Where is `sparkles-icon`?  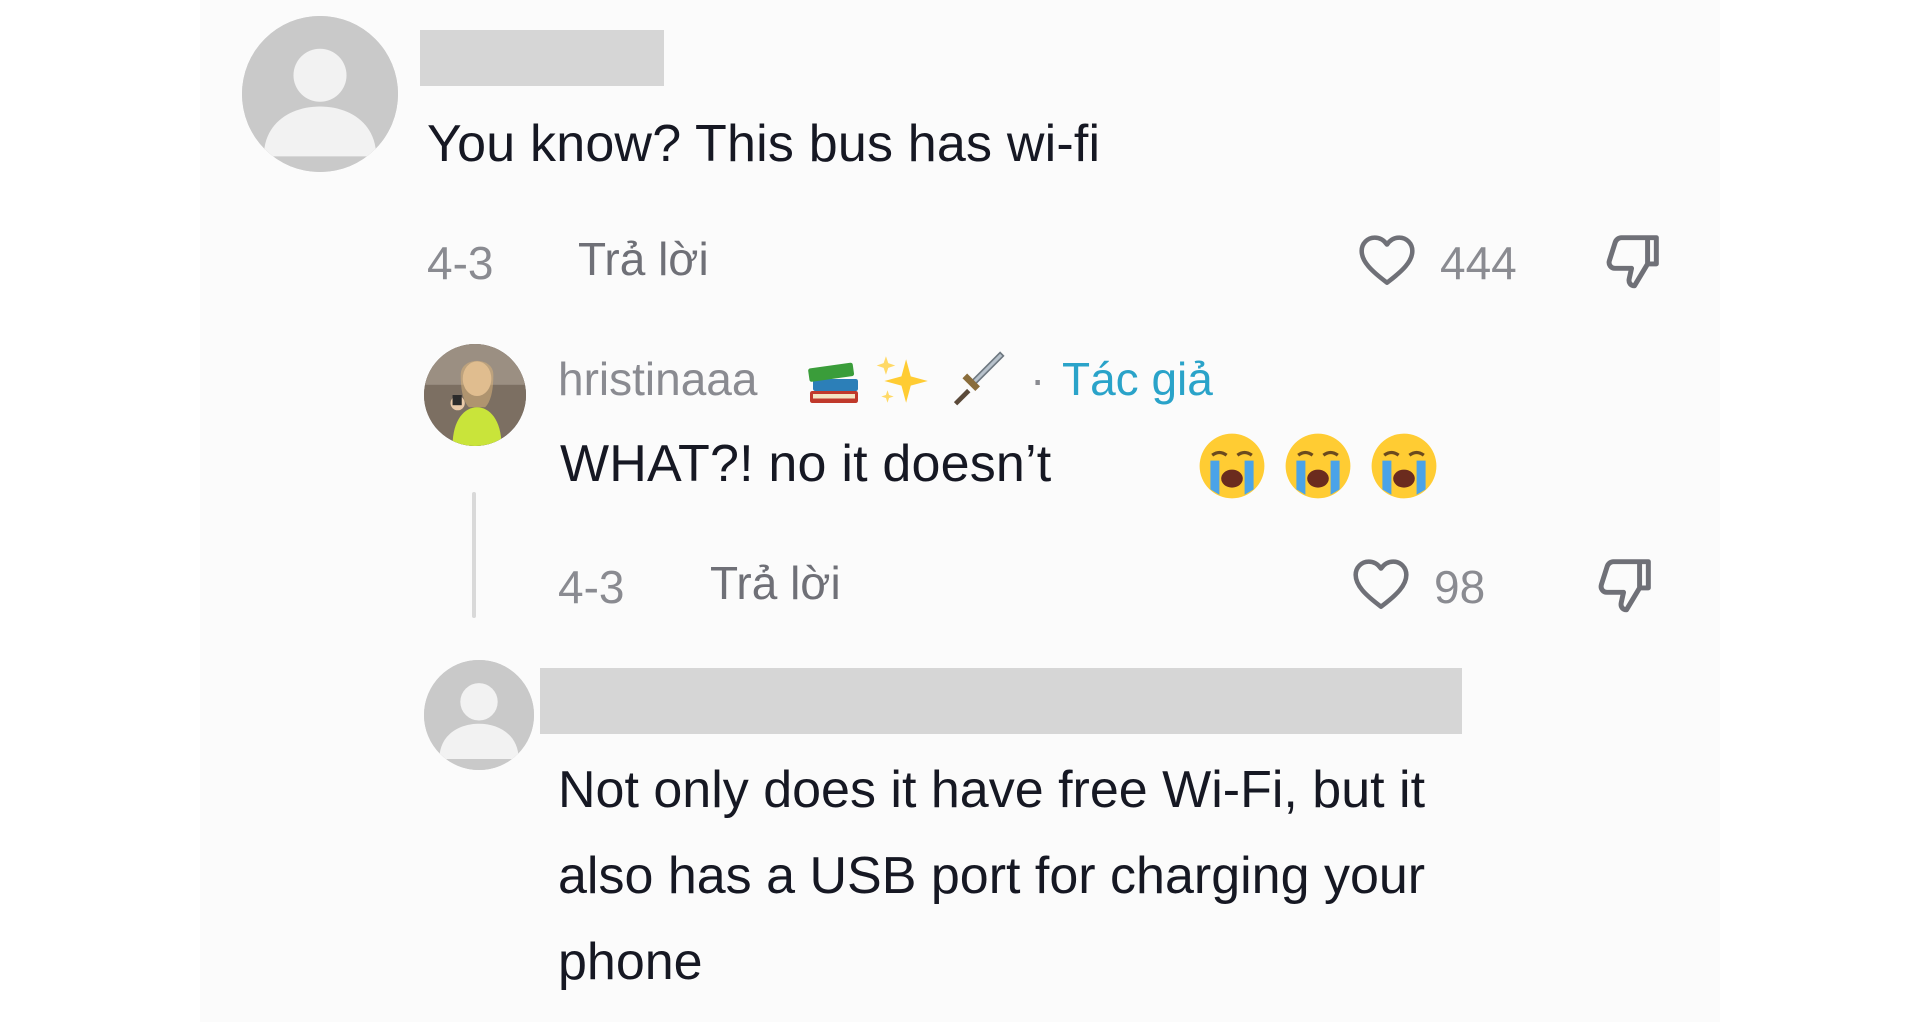 sparkles-icon is located at coordinates (902, 379).